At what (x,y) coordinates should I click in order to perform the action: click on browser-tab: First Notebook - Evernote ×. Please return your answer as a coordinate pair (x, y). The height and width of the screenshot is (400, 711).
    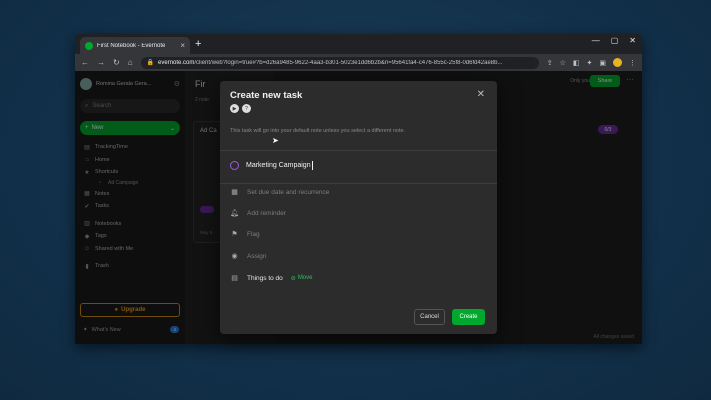
    Looking at the image, I should click on (135, 45).